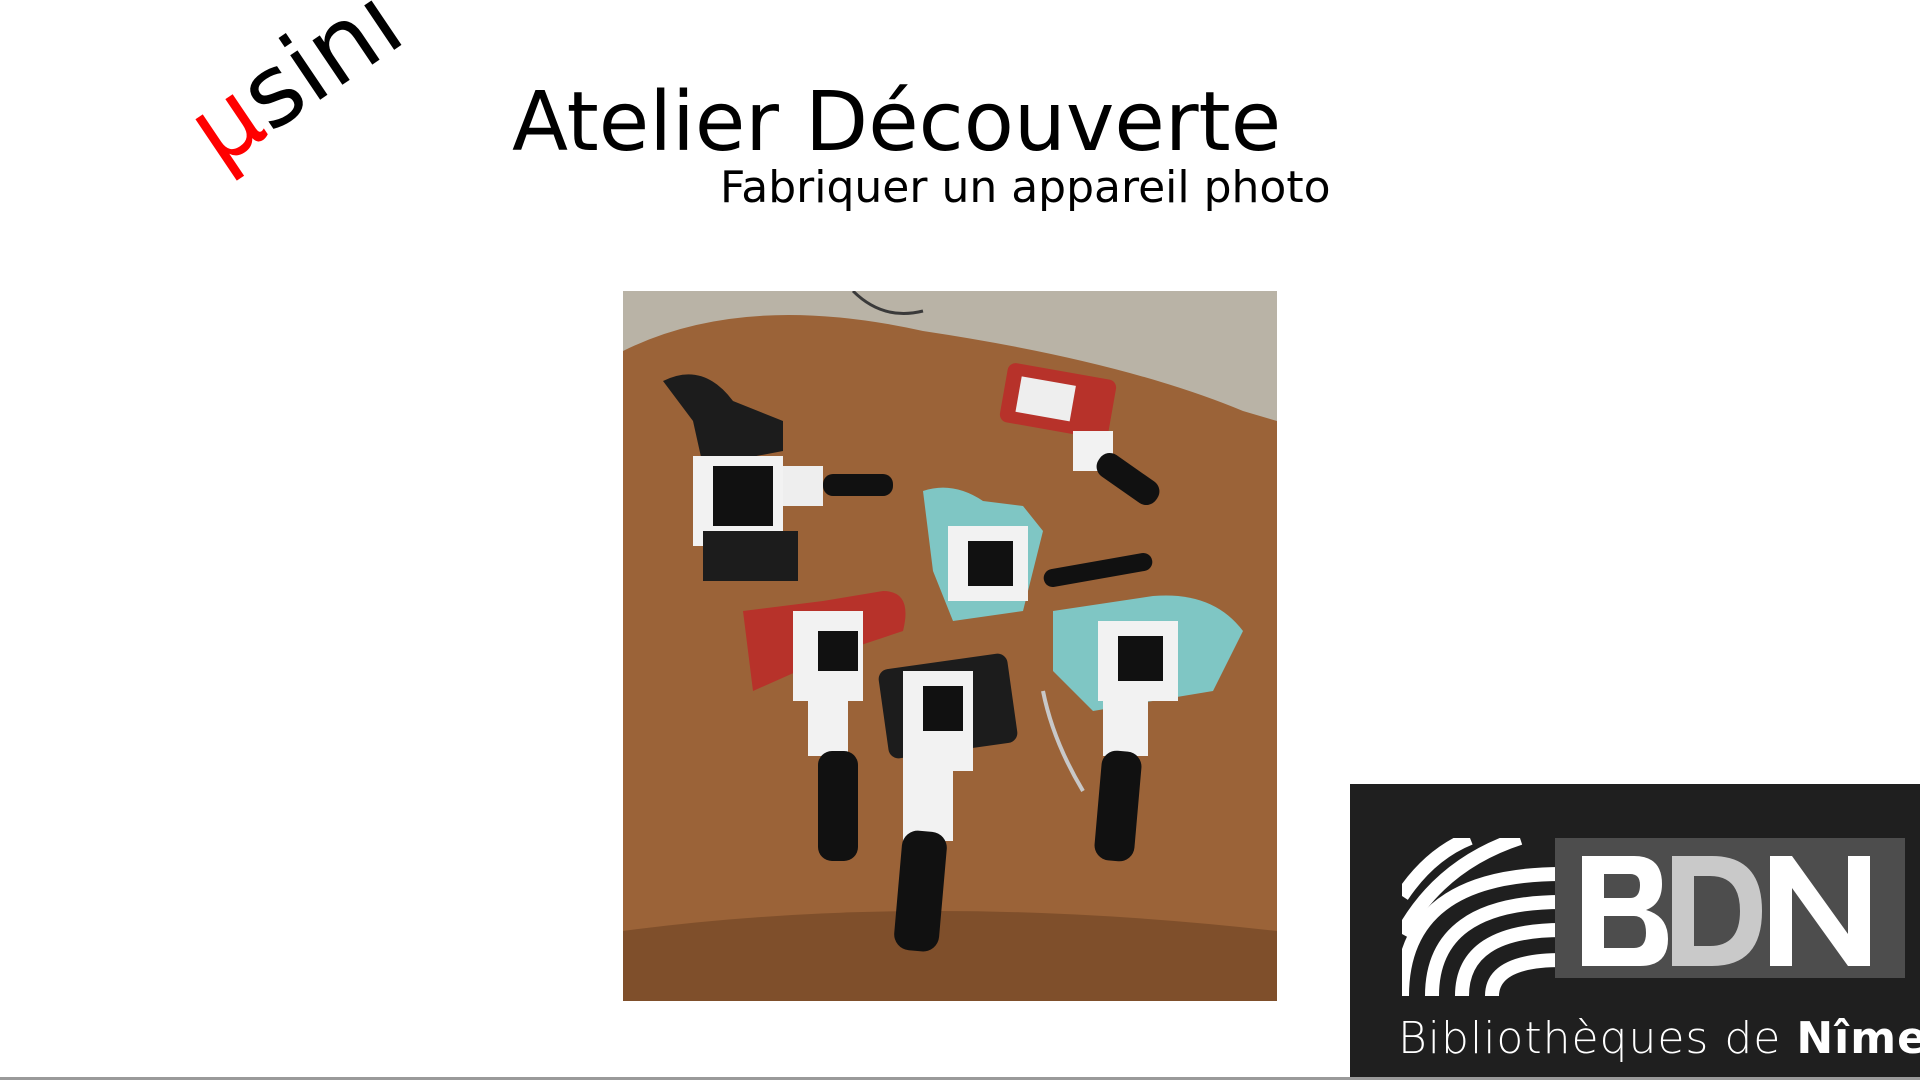 This screenshot has height=1084, width=1920. What do you see at coordinates (1025, 187) in the screenshot?
I see `page-subtitle: Fabriquer un appareil photo` at bounding box center [1025, 187].